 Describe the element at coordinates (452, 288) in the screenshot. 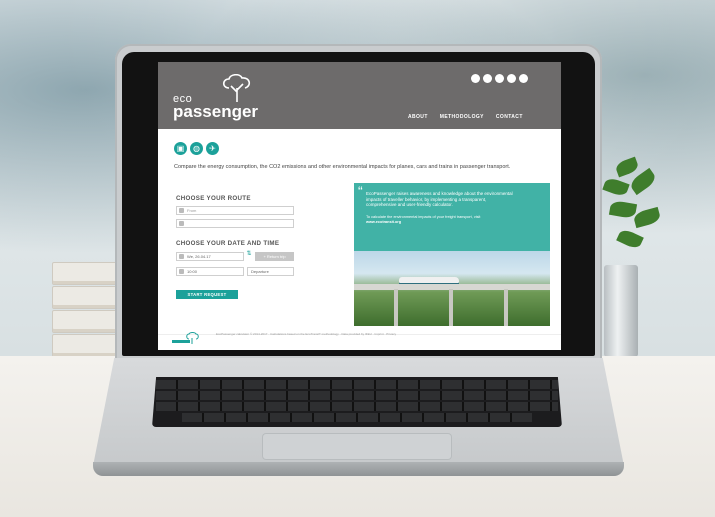

I see `train-bridge-photo` at that location.